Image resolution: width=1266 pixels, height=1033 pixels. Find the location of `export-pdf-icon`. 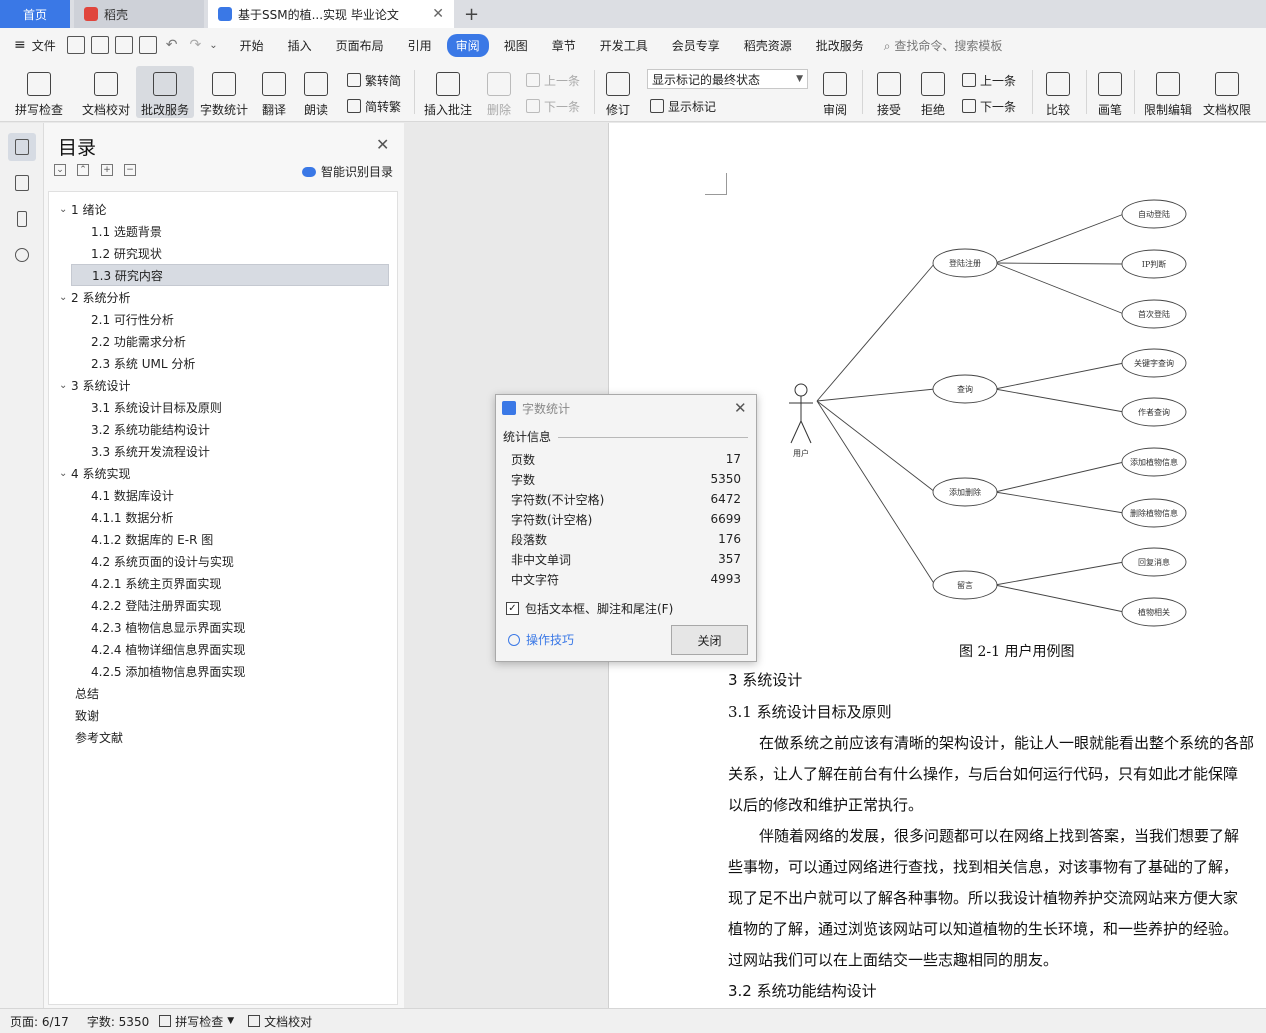

export-pdf-icon is located at coordinates (99, 45).